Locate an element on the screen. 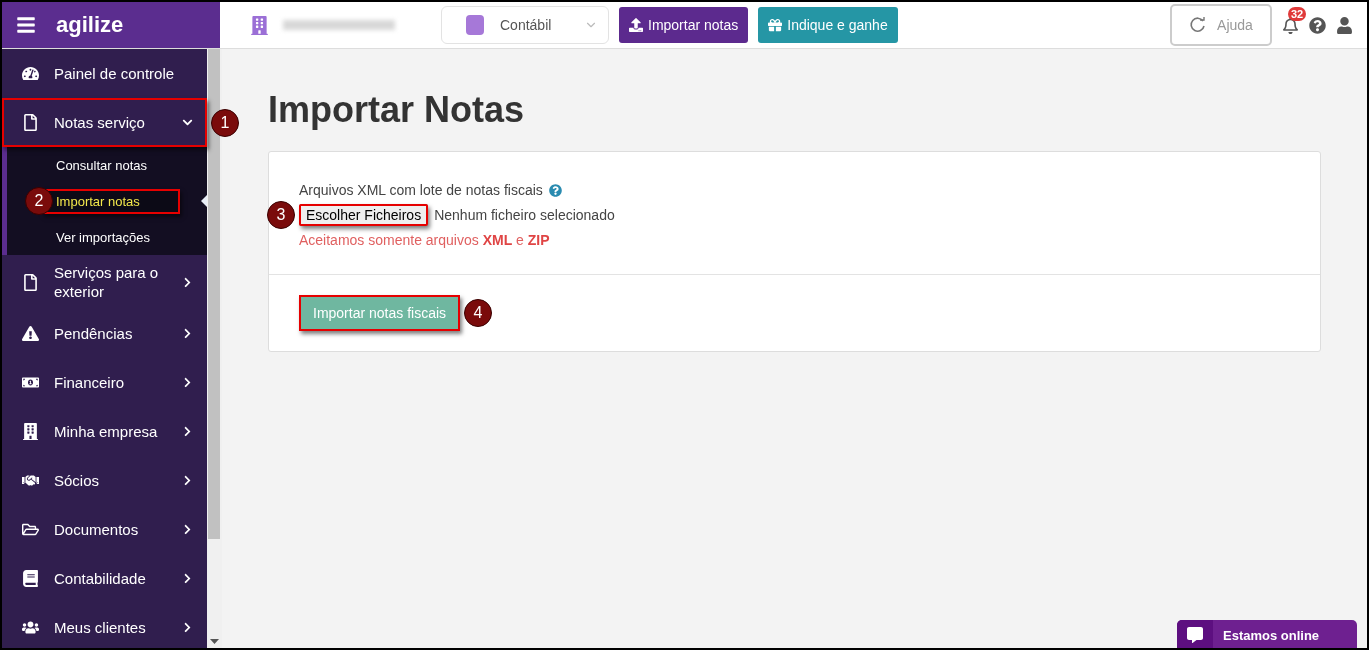 This screenshot has height=650, width=1369. logo: agilize is located at coordinates (90, 25).